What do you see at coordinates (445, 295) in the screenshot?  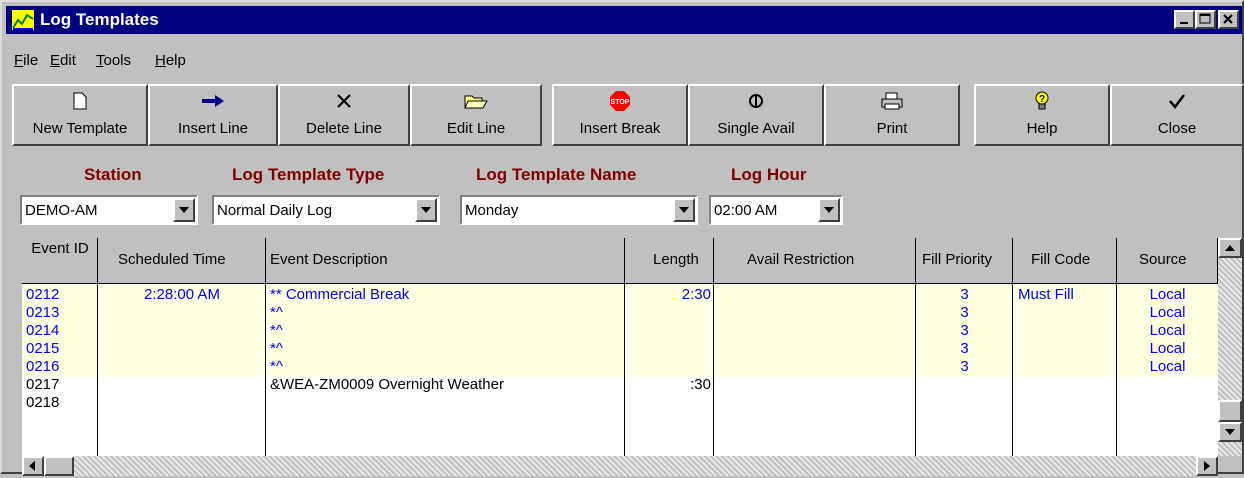 I see `cell-desc: ** Commercial Break` at bounding box center [445, 295].